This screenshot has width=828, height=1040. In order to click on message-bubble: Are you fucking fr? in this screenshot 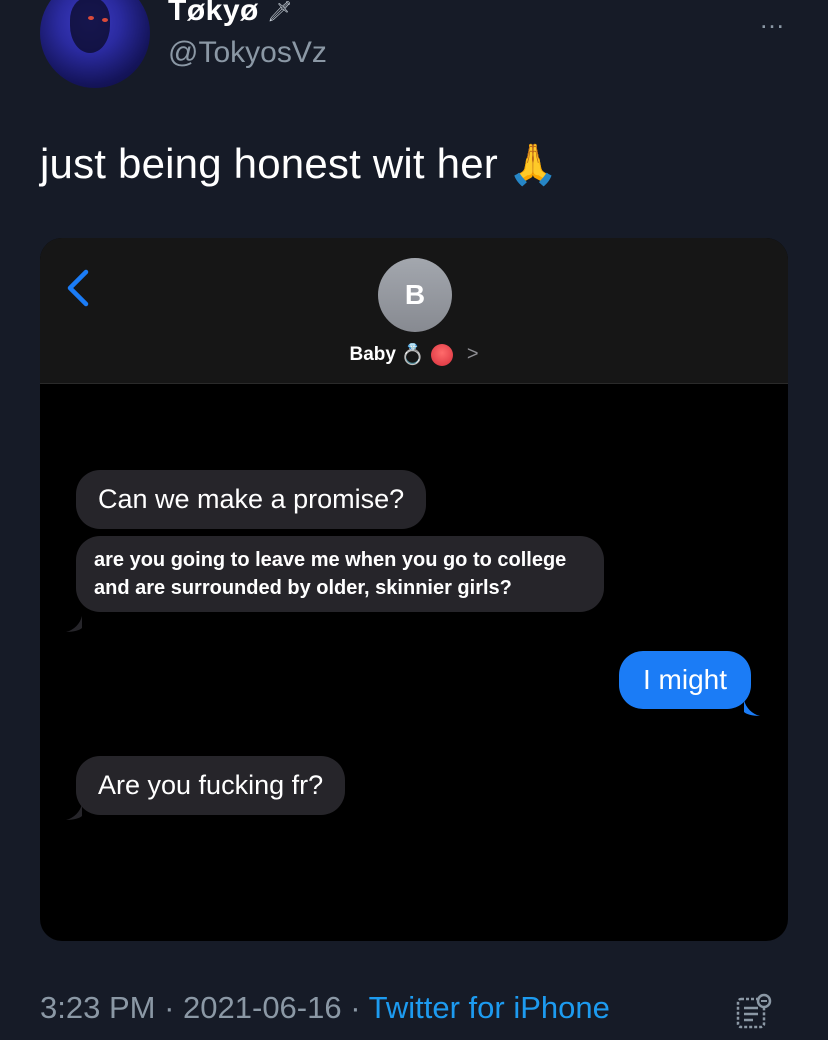, I will do `click(211, 785)`.